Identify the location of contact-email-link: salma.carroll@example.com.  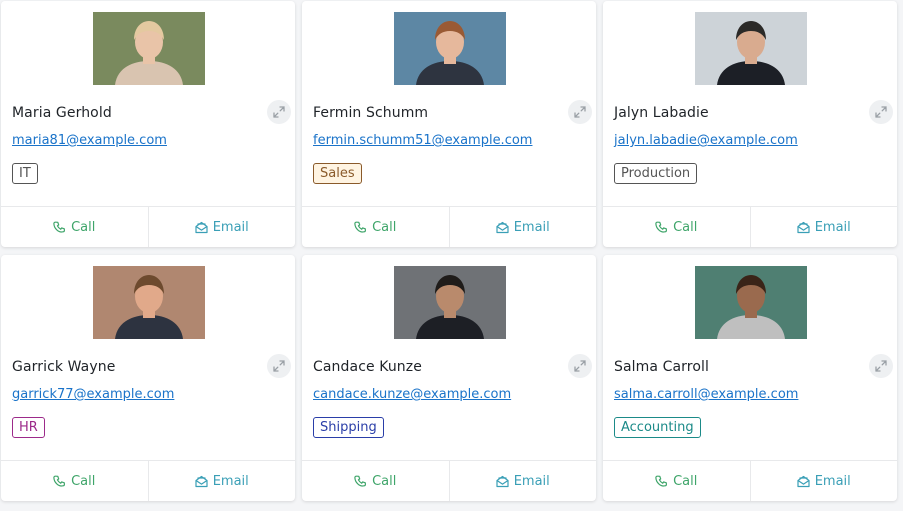
(706, 394).